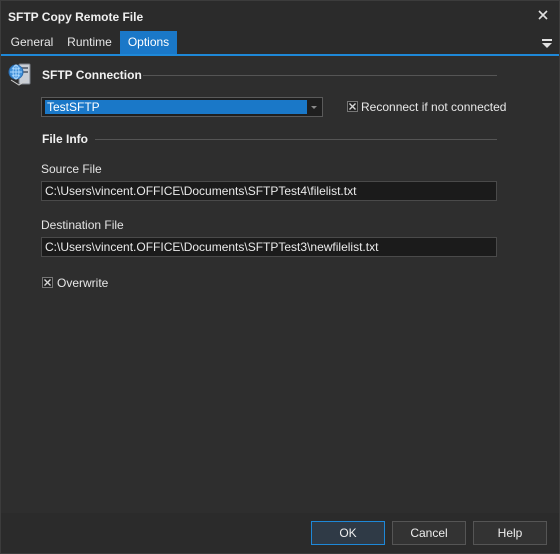 The height and width of the screenshot is (554, 560). I want to click on destination-file-label: Destination File, so click(82, 225).